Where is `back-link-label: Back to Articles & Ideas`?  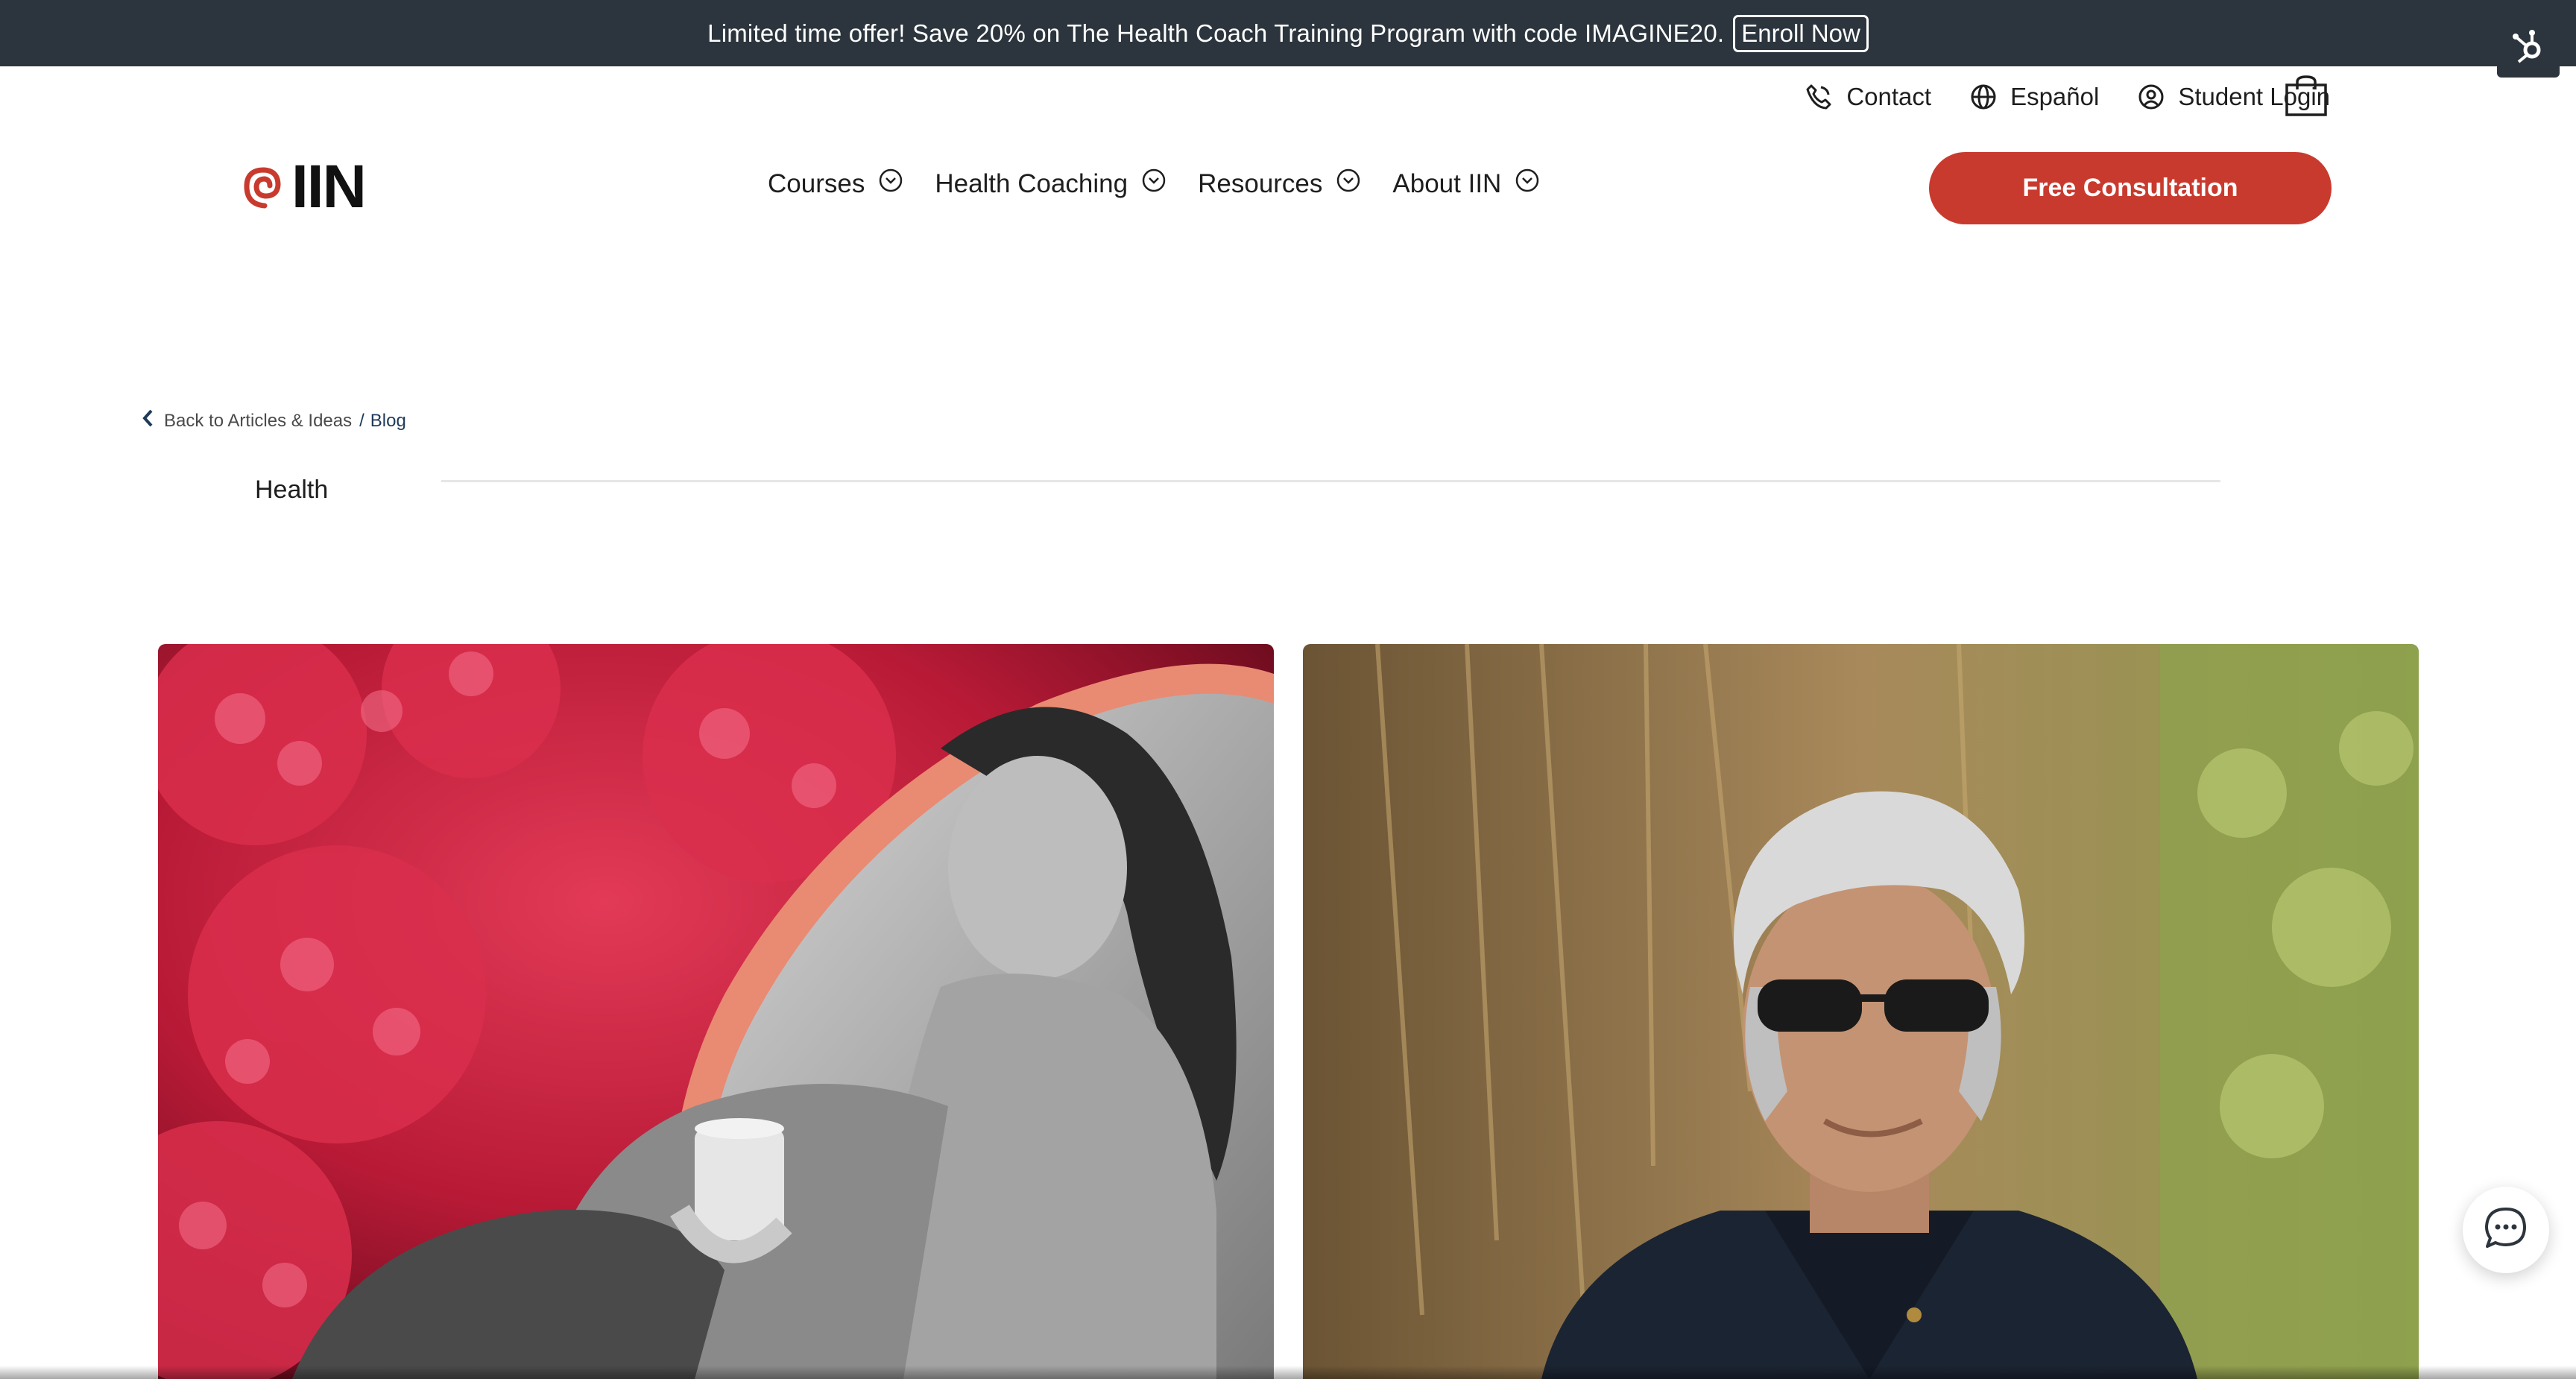
back-link-label: Back to Articles & Ideas is located at coordinates (258, 421).